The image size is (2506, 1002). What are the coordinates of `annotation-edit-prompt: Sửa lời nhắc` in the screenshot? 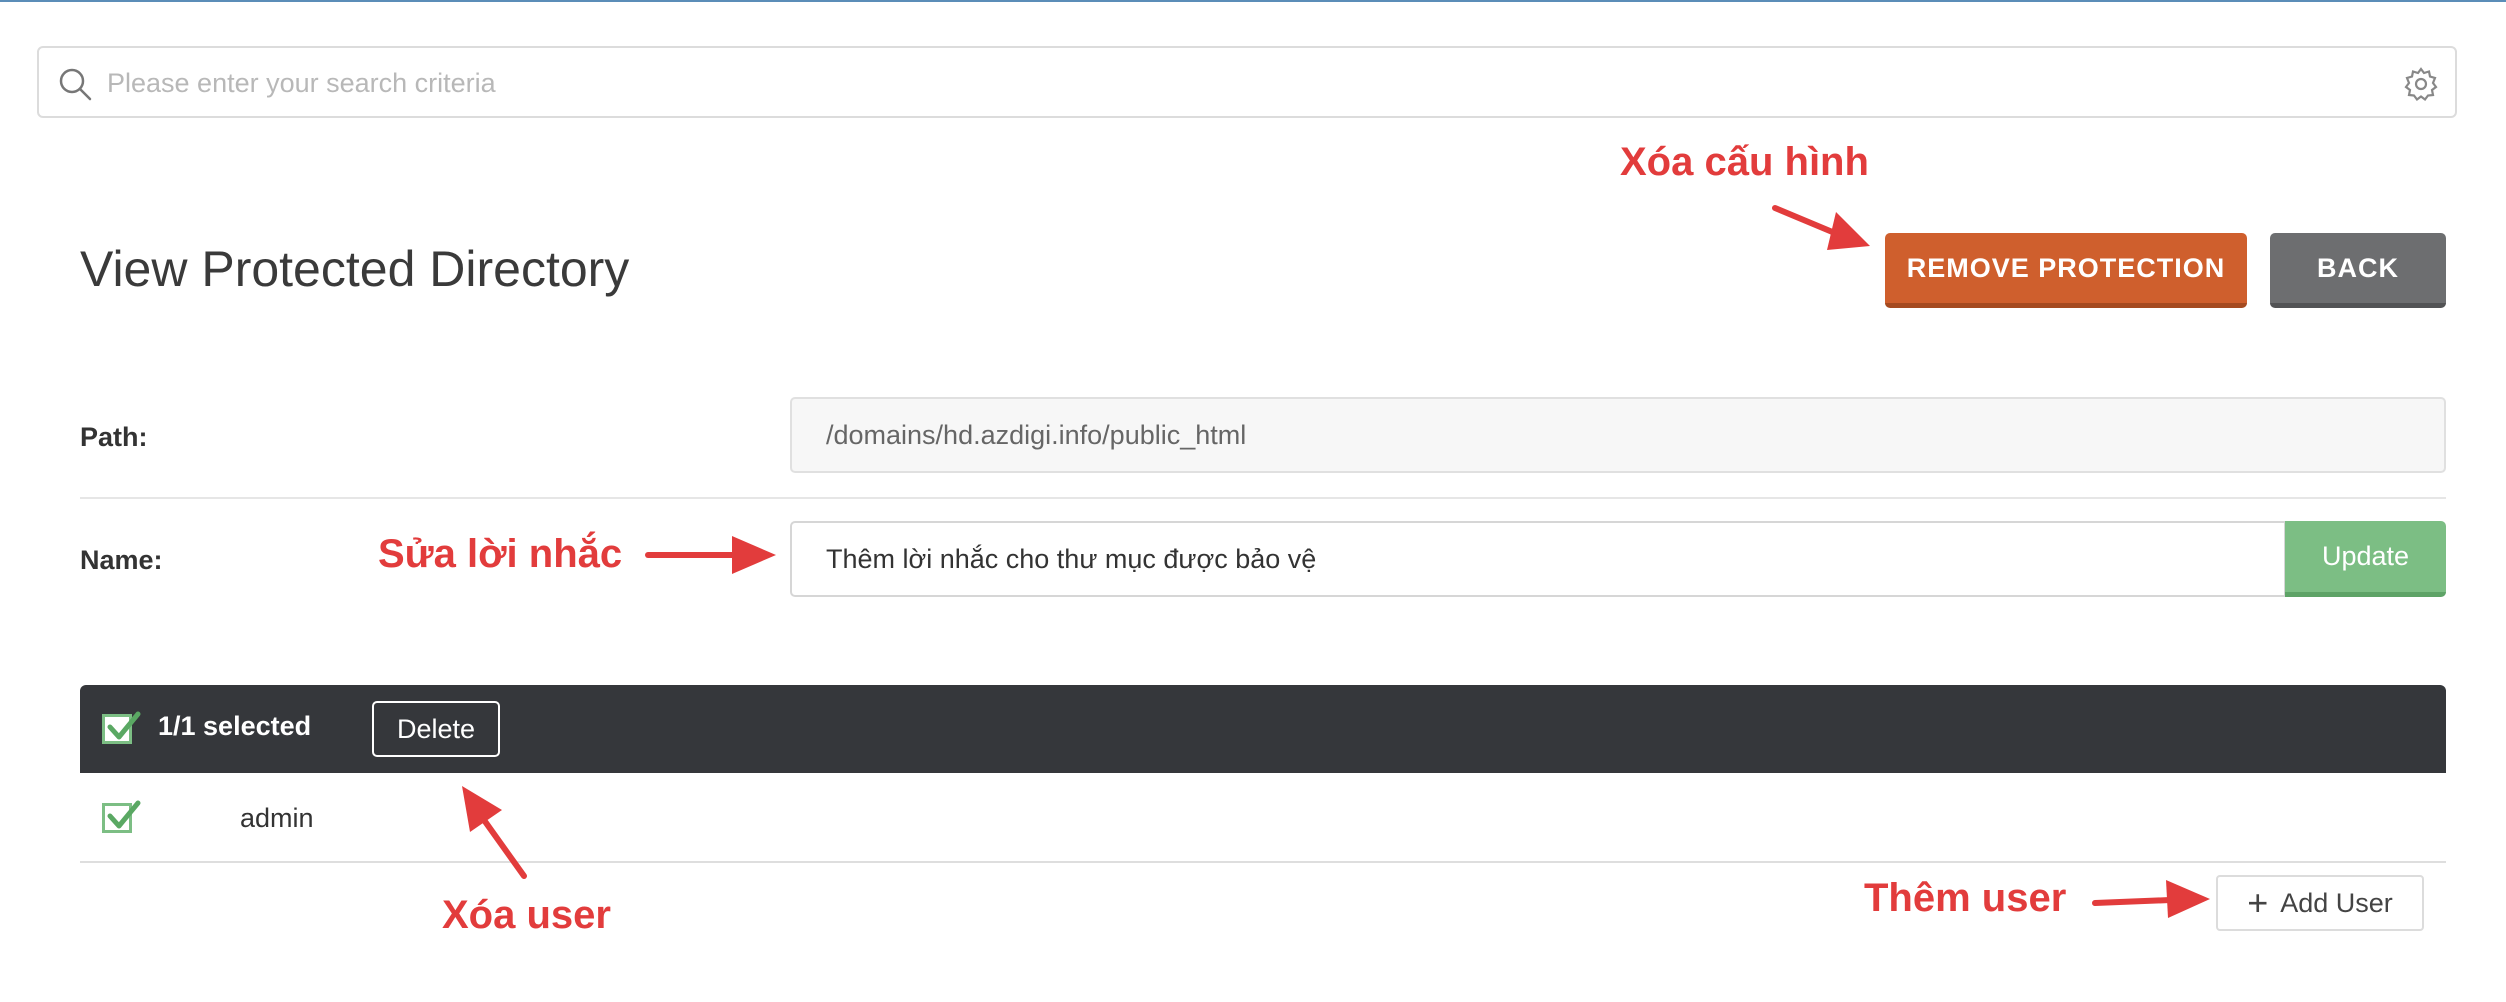 It's located at (500, 554).